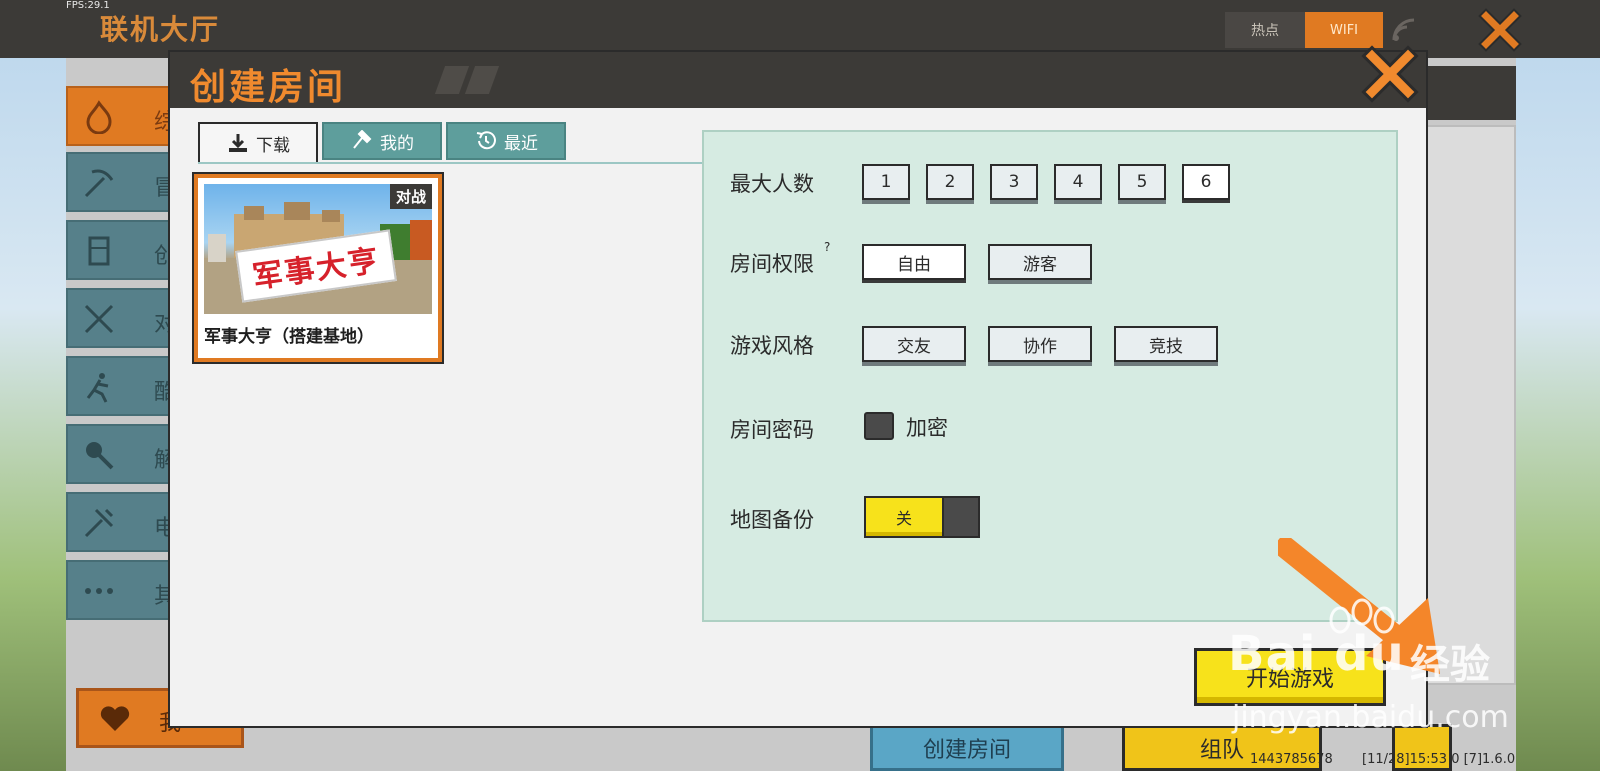 Image resolution: width=1600 pixels, height=771 pixels. Describe the element at coordinates (772, 184) in the screenshot. I see `max-players-label: 最大人数` at that location.